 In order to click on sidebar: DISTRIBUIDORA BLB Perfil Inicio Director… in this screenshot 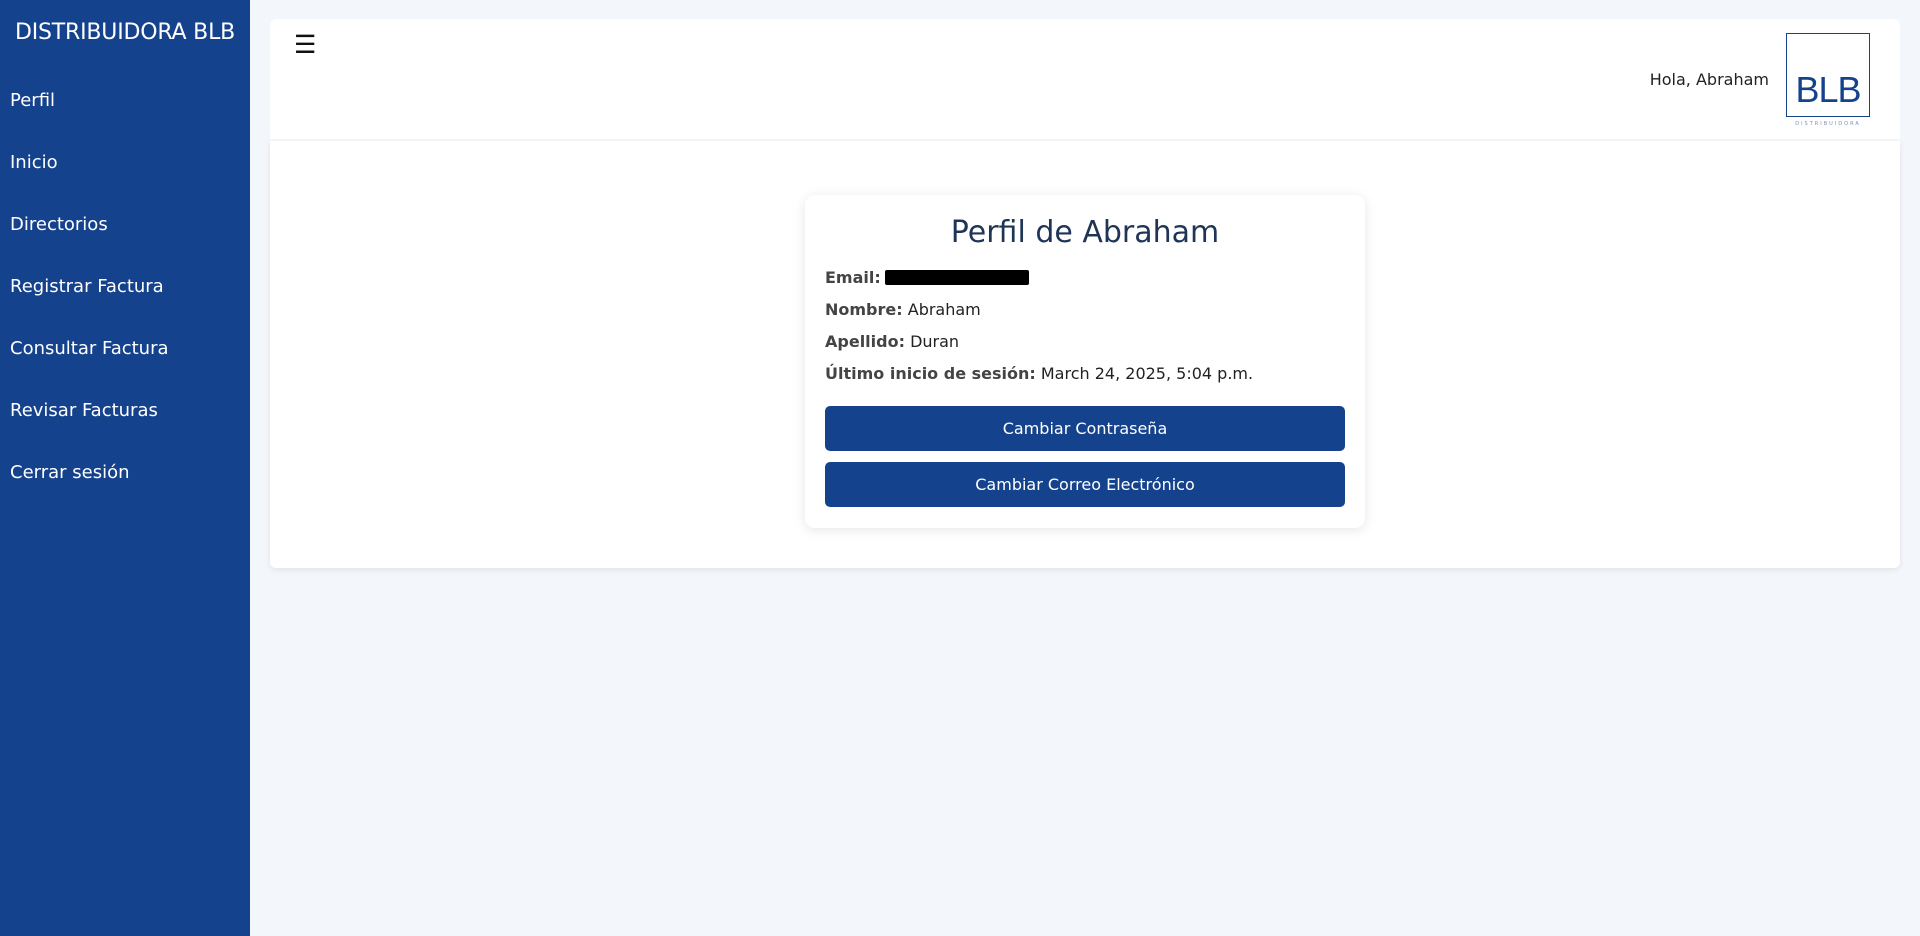, I will do `click(125, 468)`.